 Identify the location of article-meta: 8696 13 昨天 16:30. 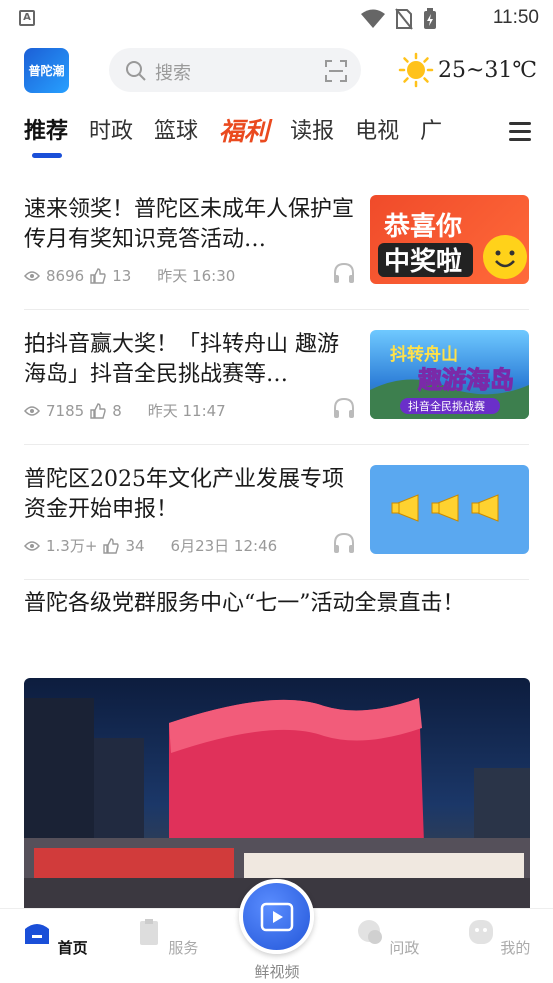
(129, 275).